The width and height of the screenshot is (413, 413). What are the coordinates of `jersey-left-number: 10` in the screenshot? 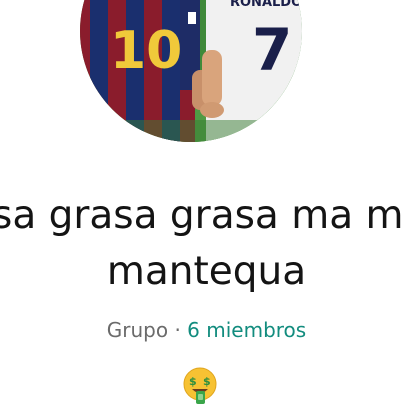 It's located at (146, 51).